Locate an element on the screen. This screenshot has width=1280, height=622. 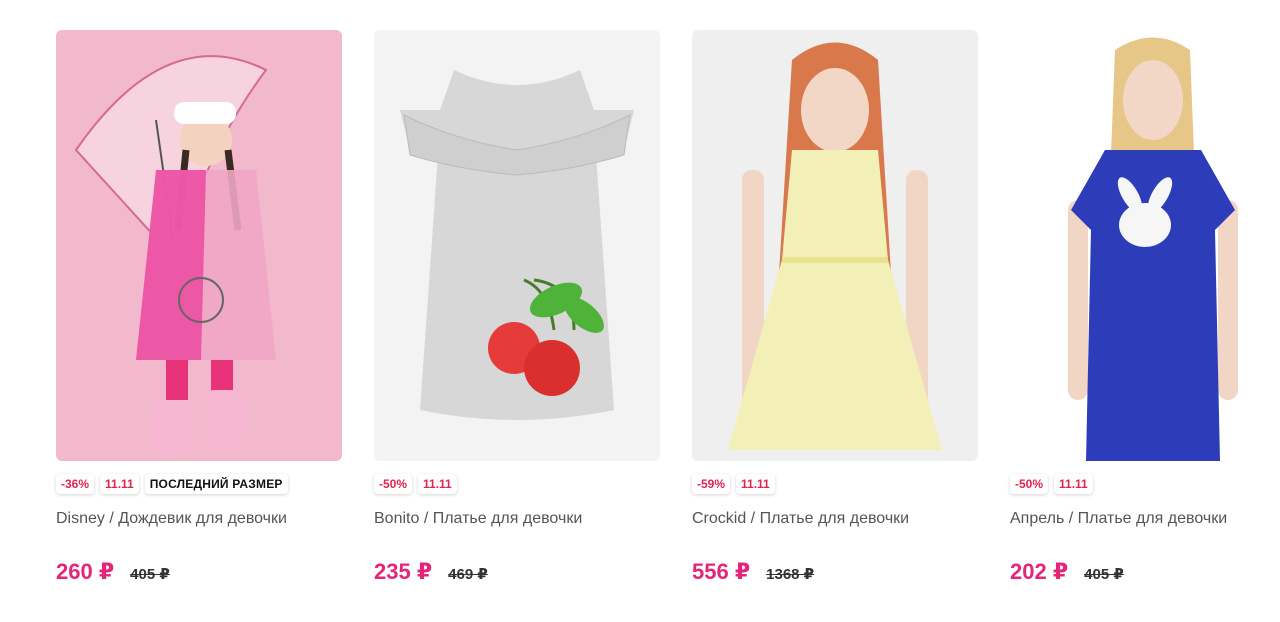
product-title: Crockid / Платье для девочки is located at coordinates (835, 519).